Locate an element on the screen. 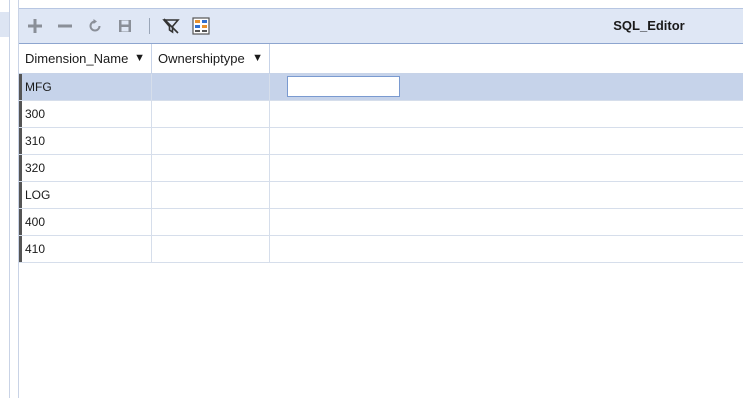 This screenshot has height=398, width=743. plus-icon is located at coordinates (35, 26).